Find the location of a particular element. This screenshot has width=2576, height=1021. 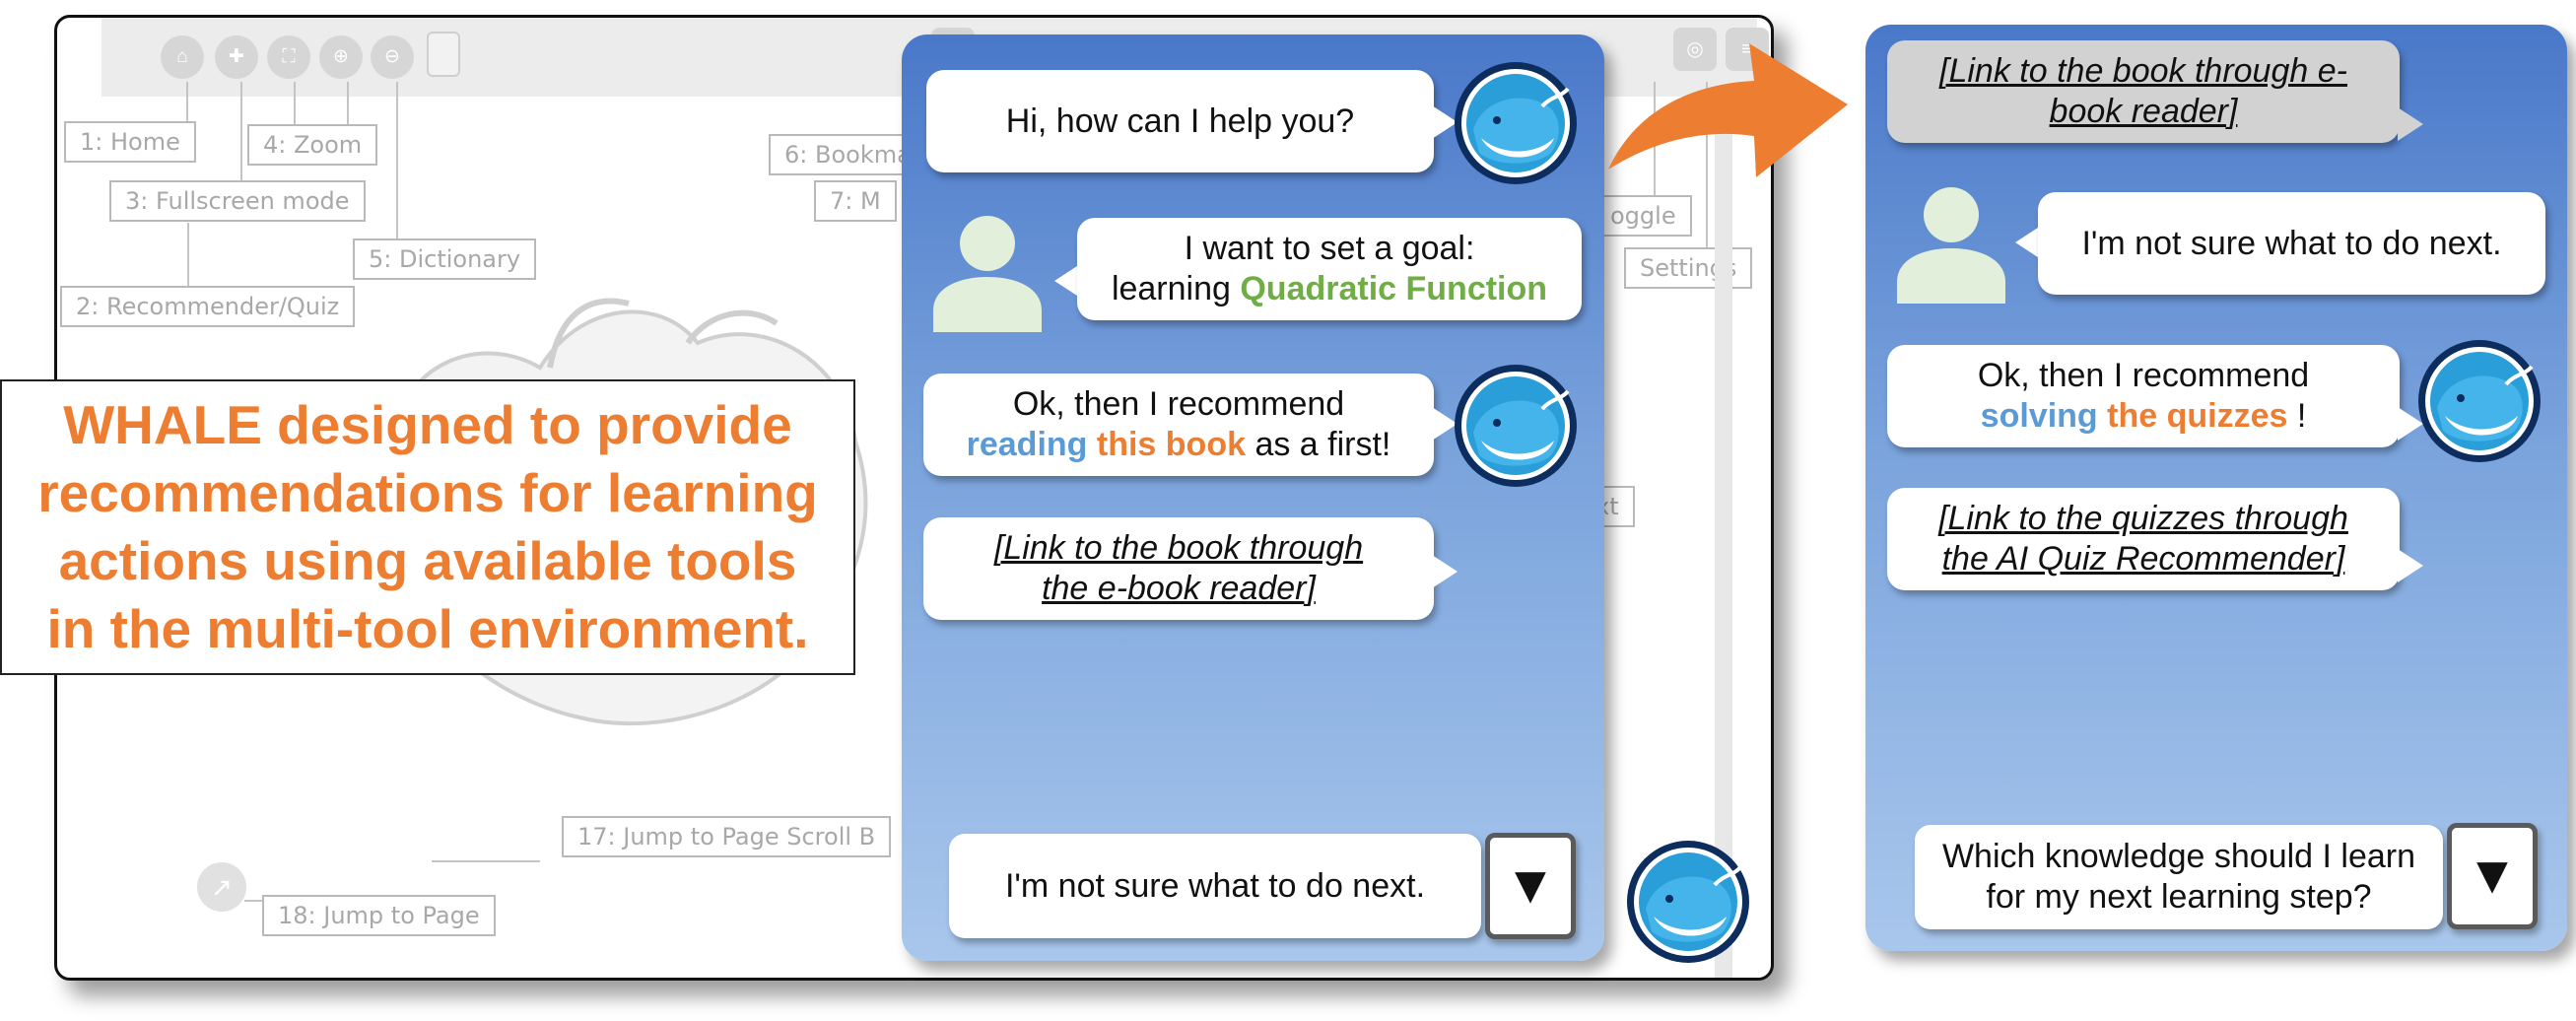

book-link-line2: the e-book reader] is located at coordinates (1179, 588).